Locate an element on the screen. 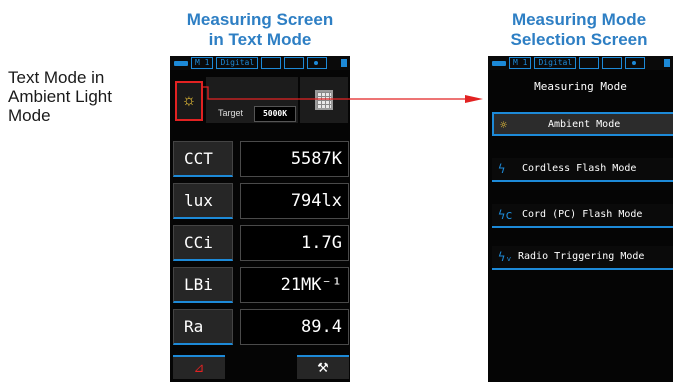 The height and width of the screenshot is (382, 673). arrow-head-icon is located at coordinates (474, 99).